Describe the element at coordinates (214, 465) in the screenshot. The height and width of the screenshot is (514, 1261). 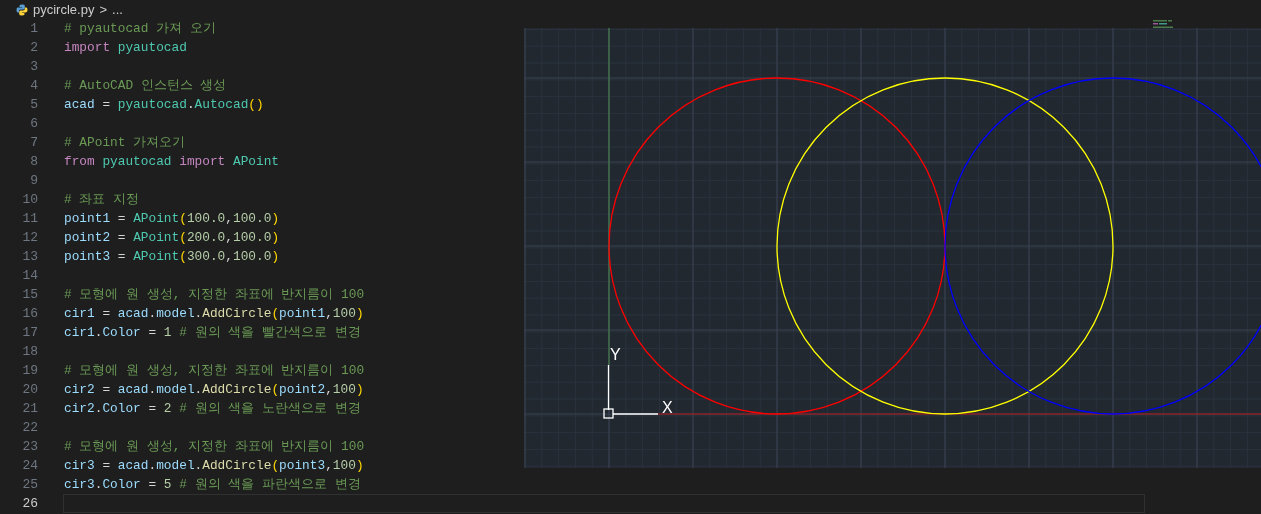
I see `code-line: cir3 = acad.model.AddCircle(point3,100)` at that location.